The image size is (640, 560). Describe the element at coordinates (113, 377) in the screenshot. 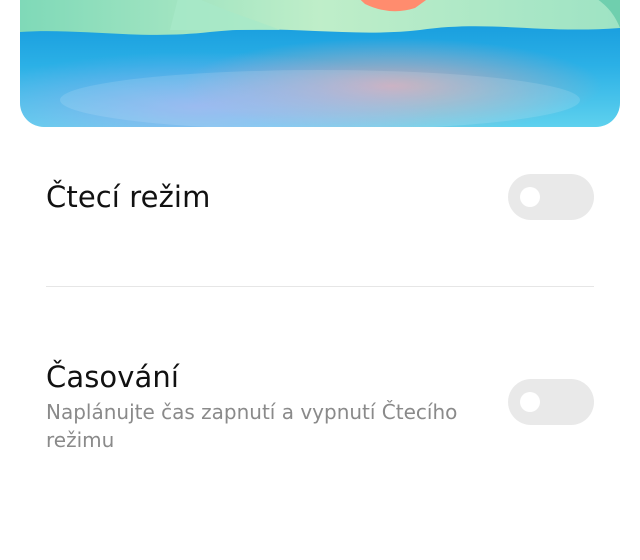

I see `schedule-title: Časování` at that location.